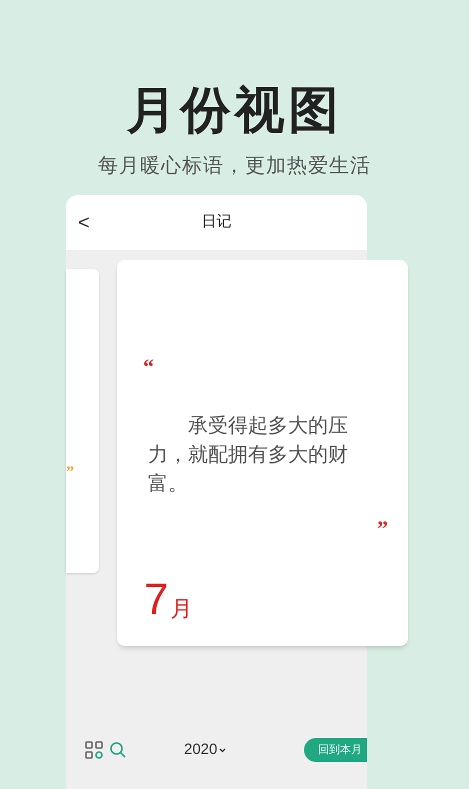 The height and width of the screenshot is (789, 469). Describe the element at coordinates (148, 367) in the screenshot. I see `open-quote: “` at that location.